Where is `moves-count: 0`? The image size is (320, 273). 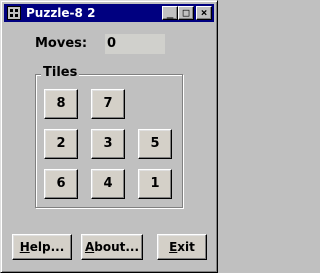
moves-count: 0 is located at coordinates (135, 44).